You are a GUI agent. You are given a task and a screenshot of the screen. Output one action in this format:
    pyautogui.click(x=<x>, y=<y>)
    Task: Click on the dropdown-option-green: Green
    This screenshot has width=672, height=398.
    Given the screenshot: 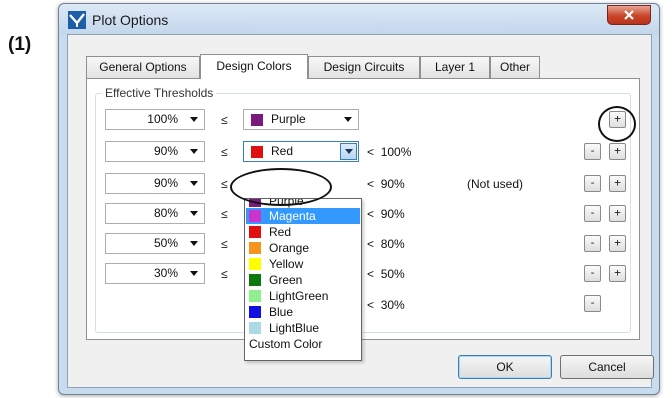 What is the action you would take?
    pyautogui.click(x=303, y=280)
    